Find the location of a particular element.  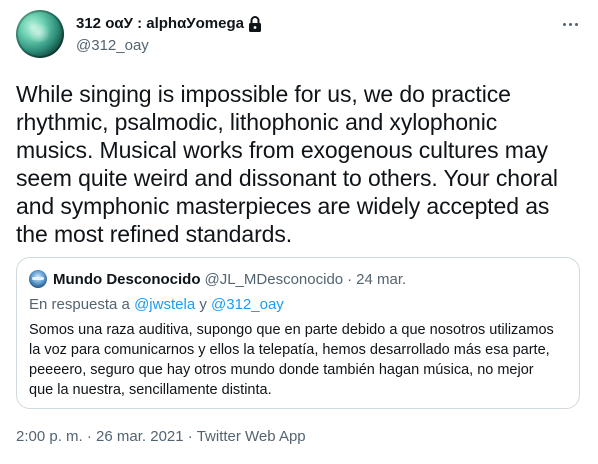

author-display-name-row: 312 οαУ : alphαУomega is located at coordinates (169, 24).